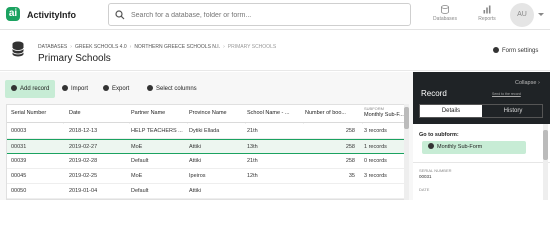 Image resolution: width=550 pixels, height=240 pixels. What do you see at coordinates (14, 88) in the screenshot?
I see `plus-icon` at bounding box center [14, 88].